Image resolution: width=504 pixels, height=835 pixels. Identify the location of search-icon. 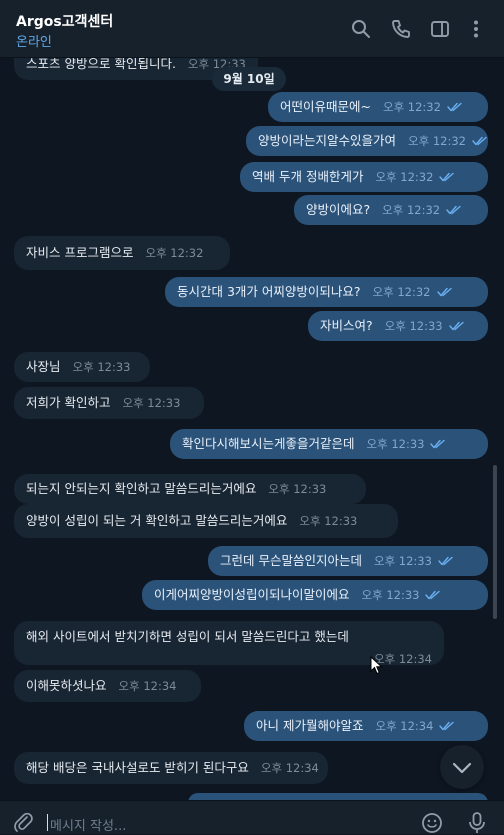
(361, 29).